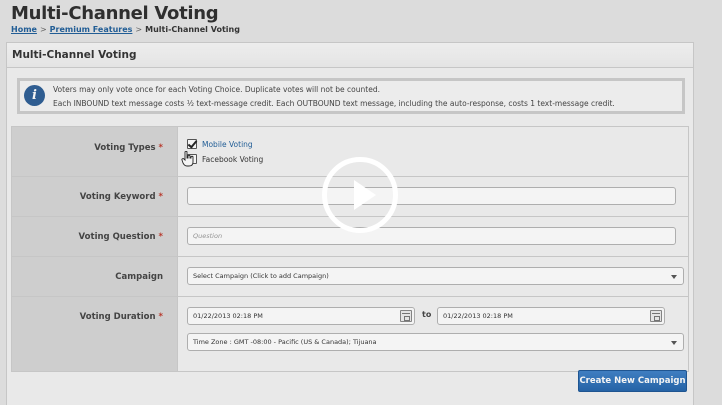  Describe the element at coordinates (360, 195) in the screenshot. I see `play-icon` at that location.